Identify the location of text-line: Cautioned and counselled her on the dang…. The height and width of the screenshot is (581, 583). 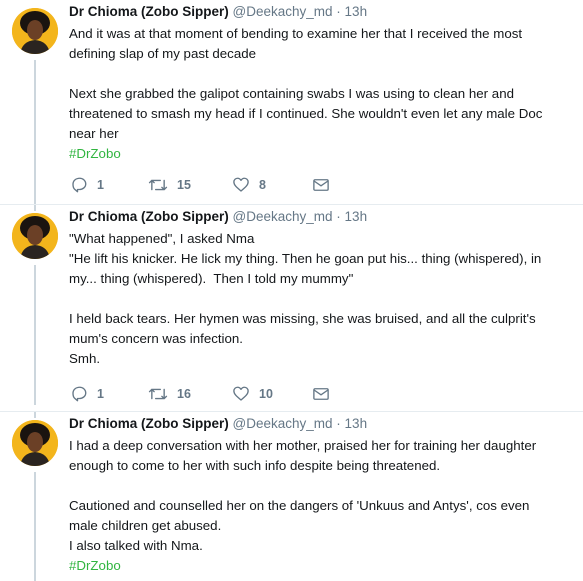
(299, 505).